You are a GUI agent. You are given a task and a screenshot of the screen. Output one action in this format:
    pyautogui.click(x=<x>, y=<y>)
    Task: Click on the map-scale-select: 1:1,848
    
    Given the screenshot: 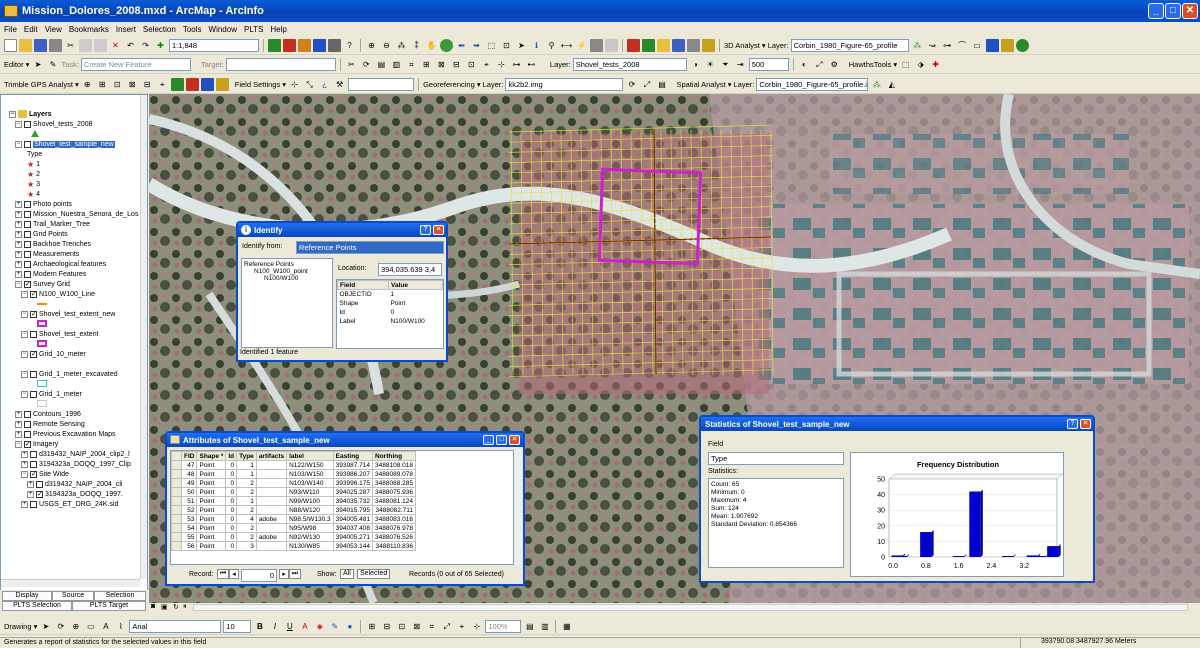 What is the action you would take?
    pyautogui.click(x=214, y=45)
    